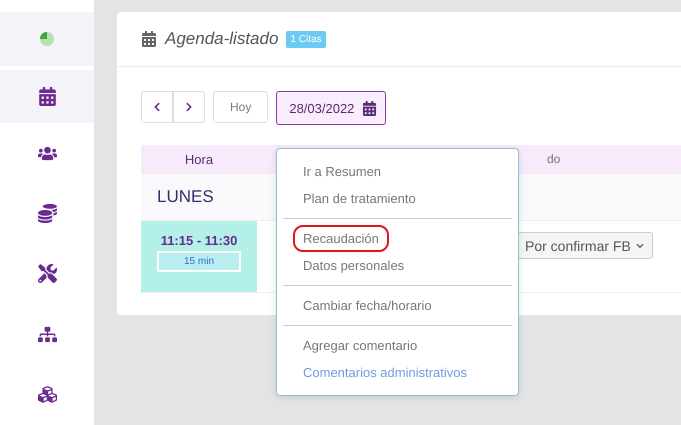 This screenshot has height=425, width=681. Describe the element at coordinates (353, 265) in the screenshot. I see `menu-item: Datos personales` at that location.